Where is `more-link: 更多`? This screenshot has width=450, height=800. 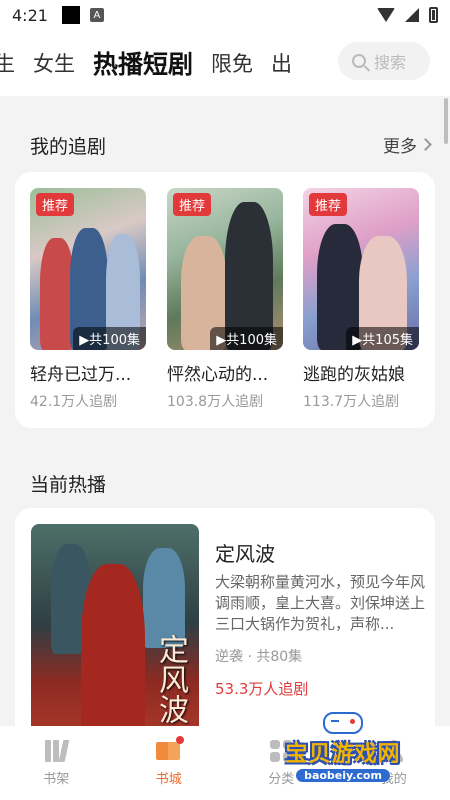 more-link: 更多 is located at coordinates (407, 144).